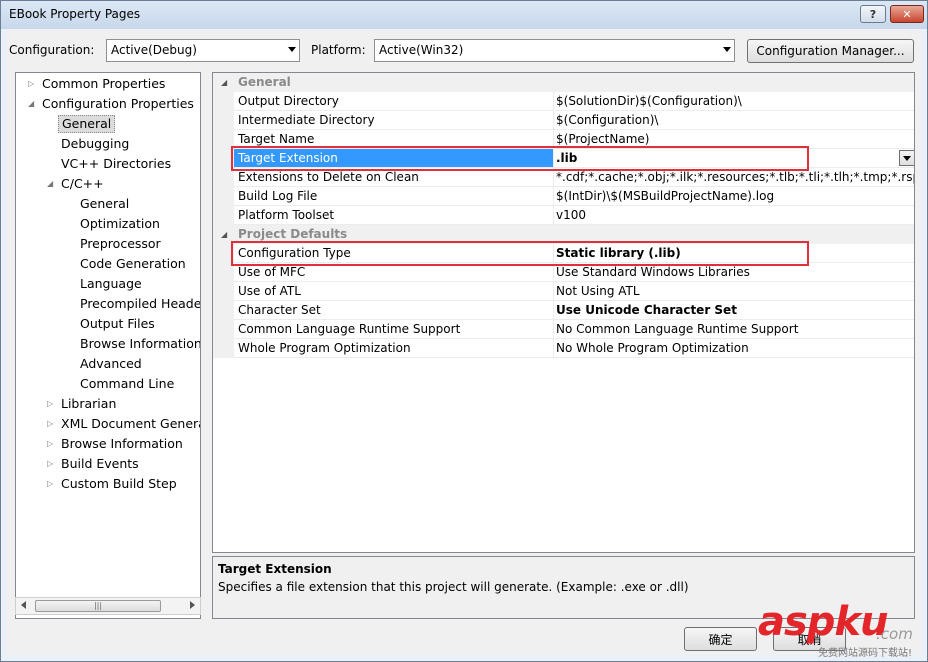 This screenshot has height=662, width=928. What do you see at coordinates (394, 329) in the screenshot?
I see `property-name: Common Language Runtime Support` at bounding box center [394, 329].